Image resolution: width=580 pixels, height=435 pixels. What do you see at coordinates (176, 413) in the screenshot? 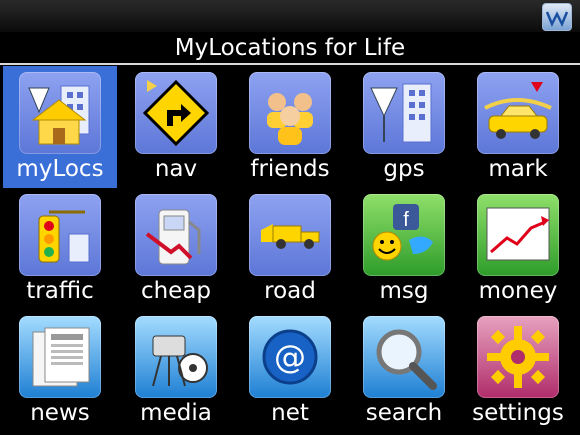
I see `app-label: media` at bounding box center [176, 413].